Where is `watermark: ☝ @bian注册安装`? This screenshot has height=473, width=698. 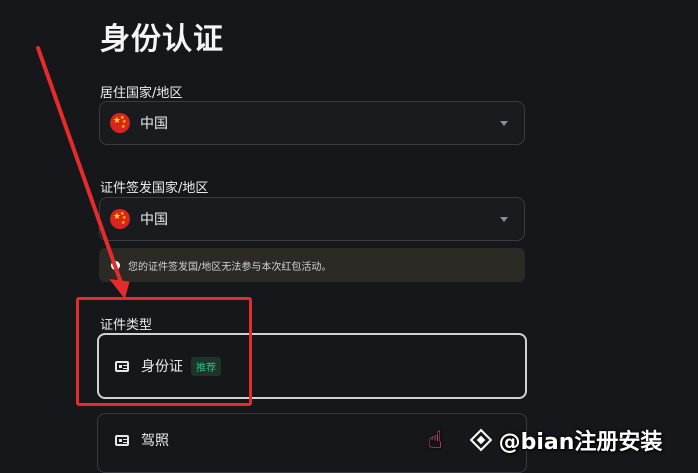 watermark: ☝ @bian注册安装 is located at coordinates (545, 440).